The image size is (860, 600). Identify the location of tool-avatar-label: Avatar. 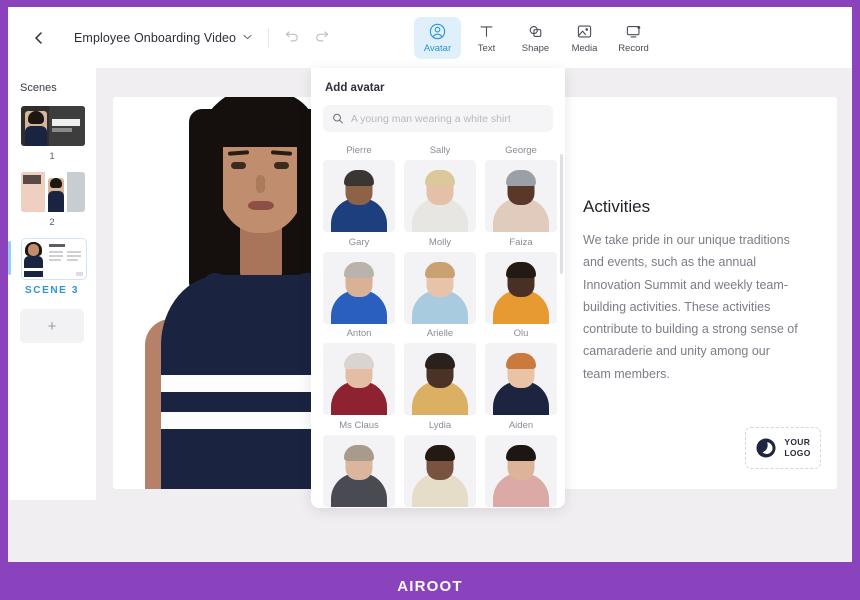
(437, 48).